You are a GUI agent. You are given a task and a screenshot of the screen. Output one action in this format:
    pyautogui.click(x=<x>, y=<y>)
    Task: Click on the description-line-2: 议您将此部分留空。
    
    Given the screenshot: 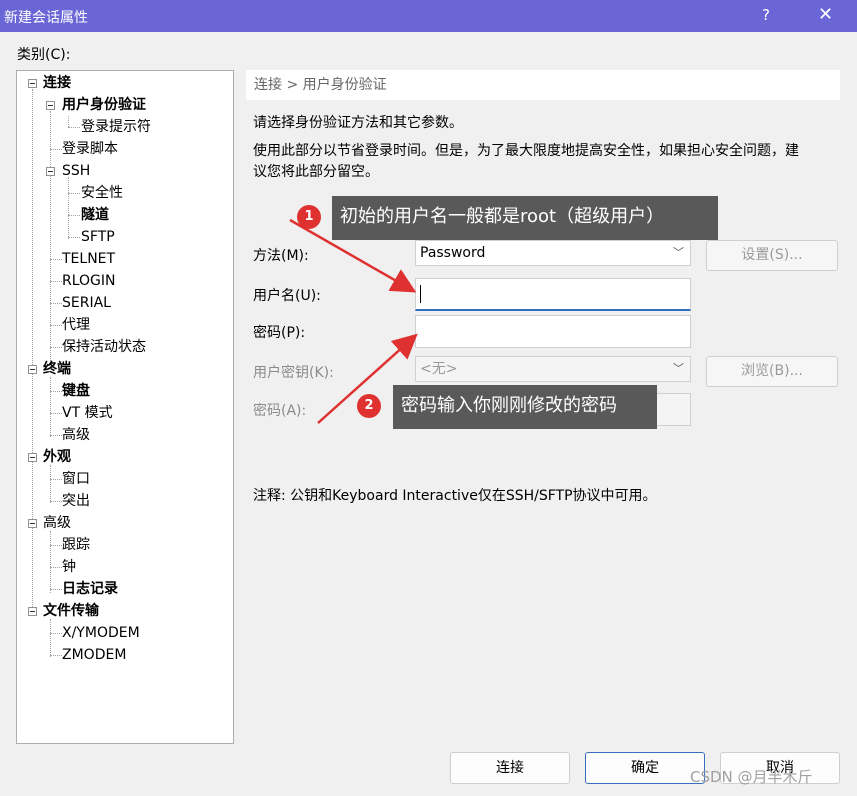 What is the action you would take?
    pyautogui.click(x=316, y=172)
    